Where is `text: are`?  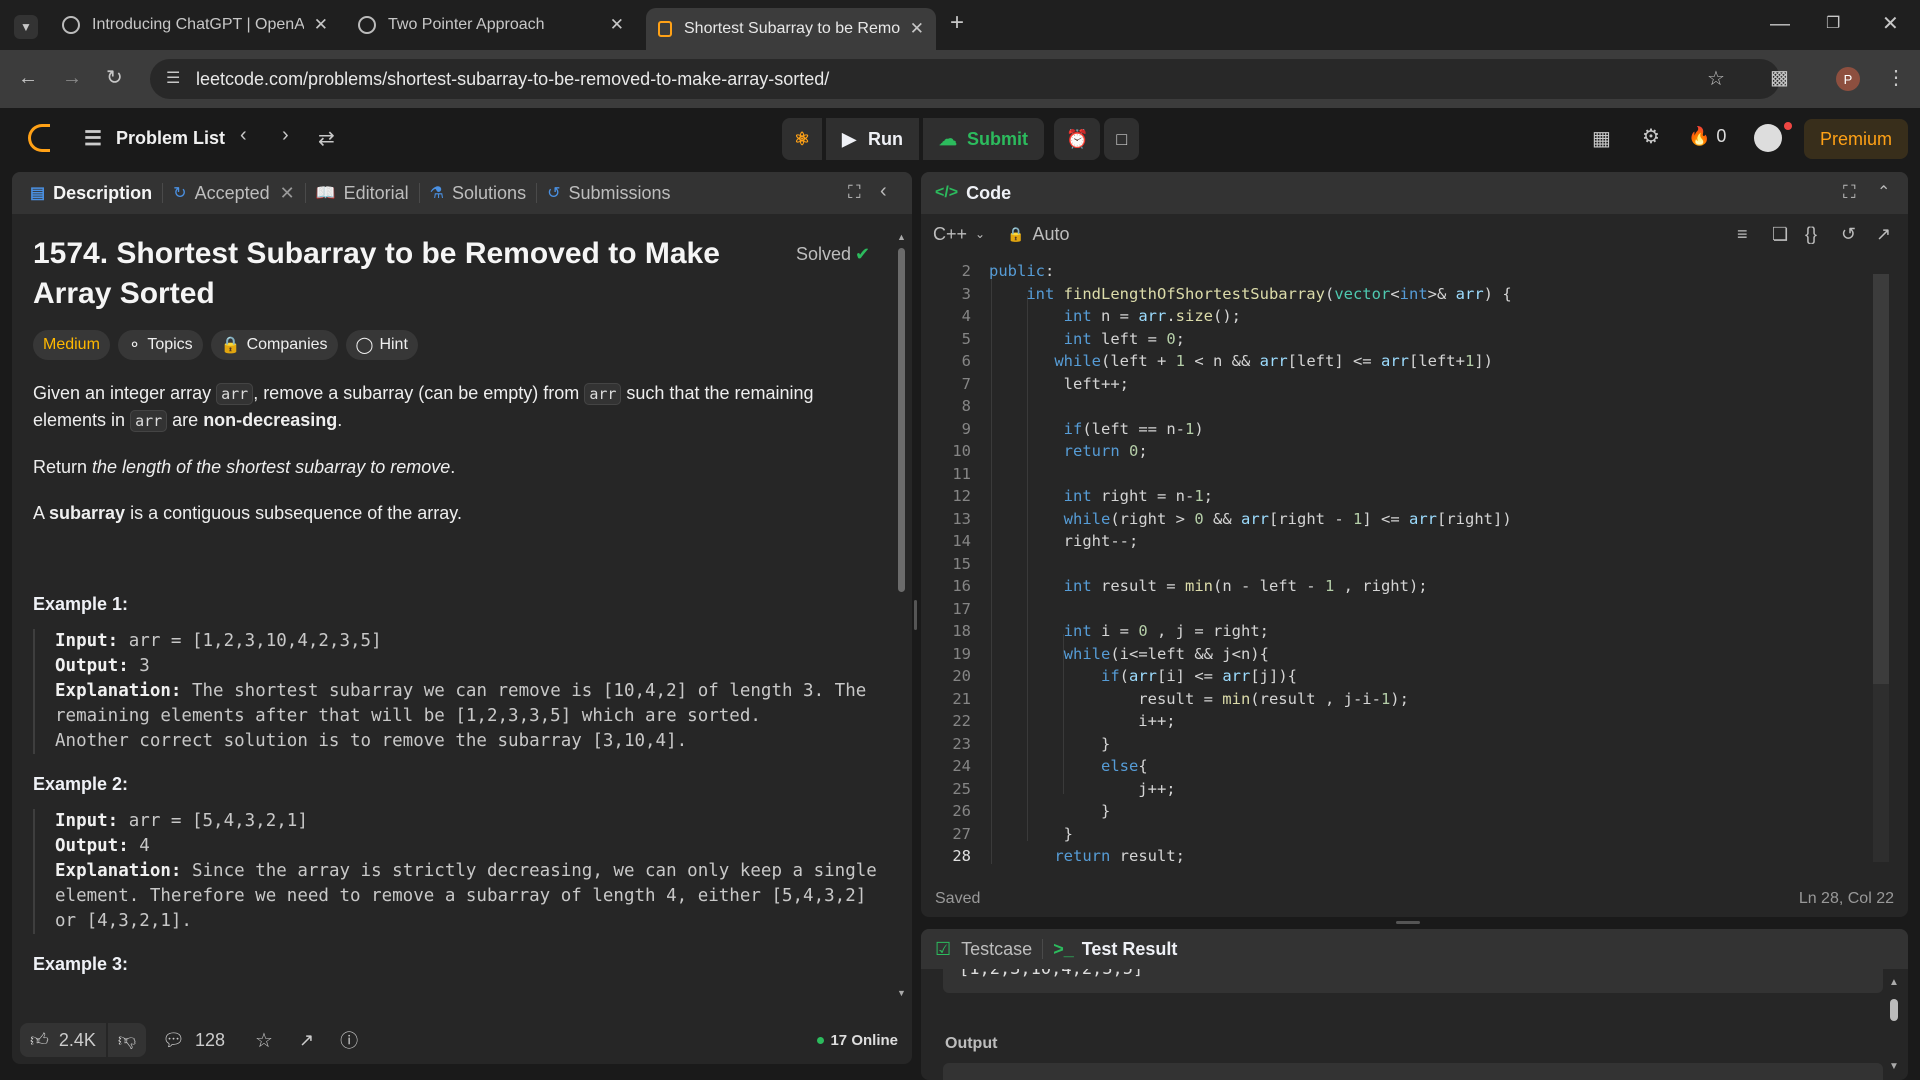 text: are is located at coordinates (185, 420).